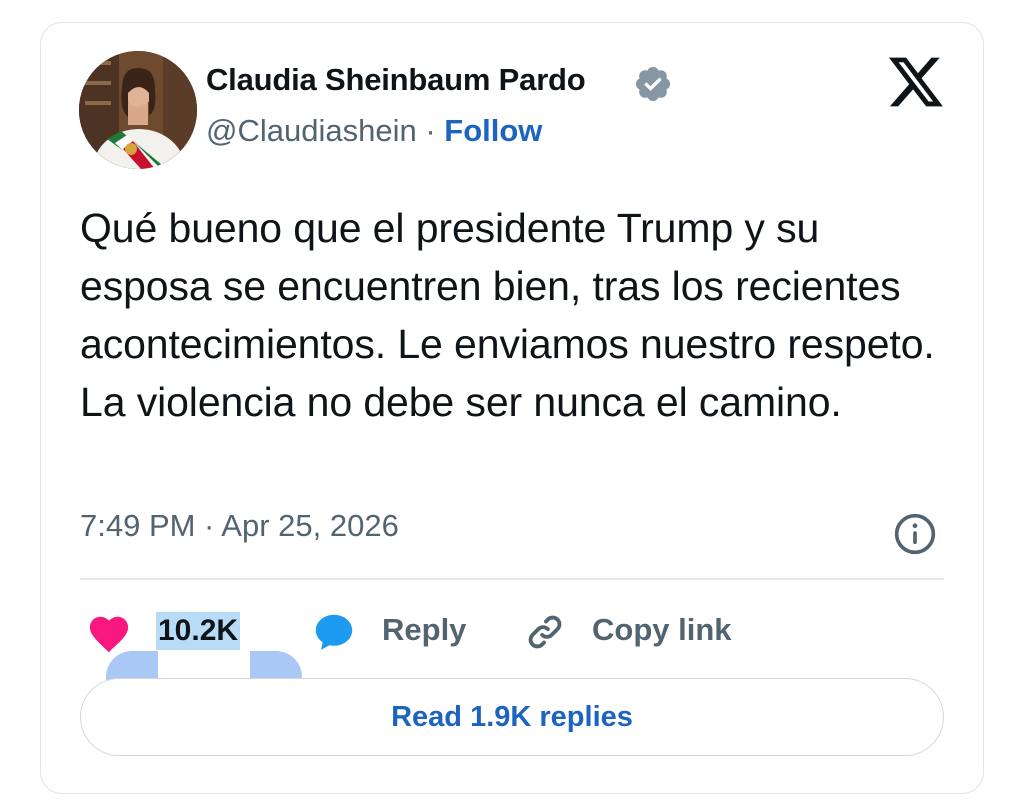 The width and height of the screenshot is (1024, 804). What do you see at coordinates (493, 130) in the screenshot?
I see `follow-button: Follow` at bounding box center [493, 130].